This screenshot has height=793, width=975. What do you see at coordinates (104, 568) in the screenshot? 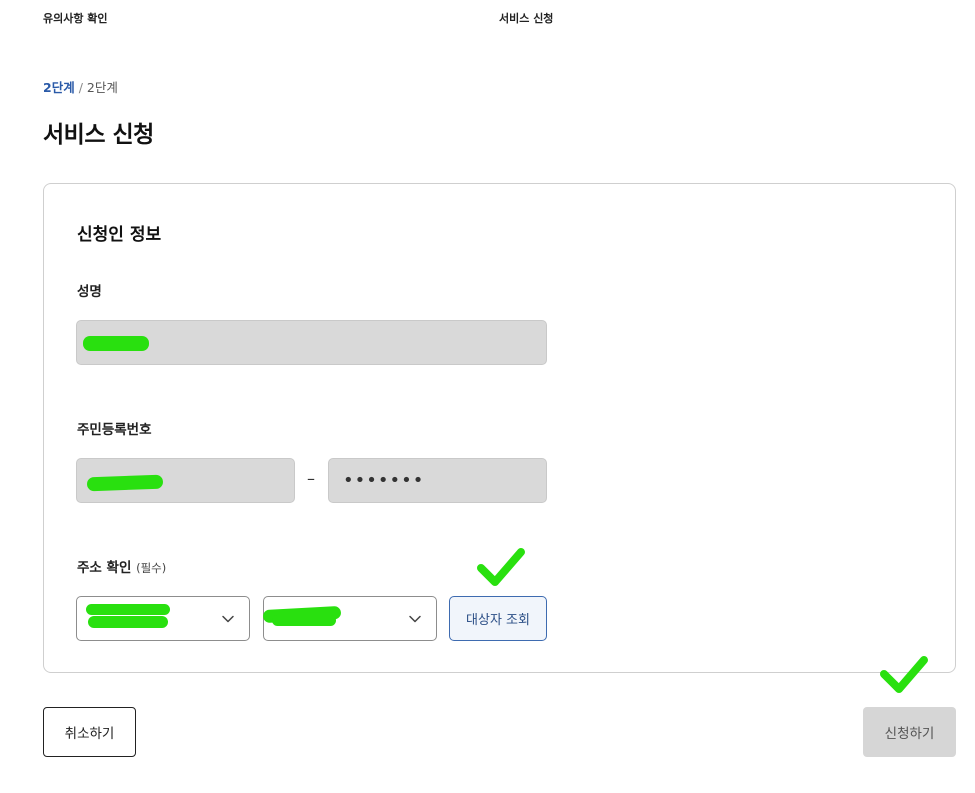
I see `address-label-text: 주소 확인` at bounding box center [104, 568].